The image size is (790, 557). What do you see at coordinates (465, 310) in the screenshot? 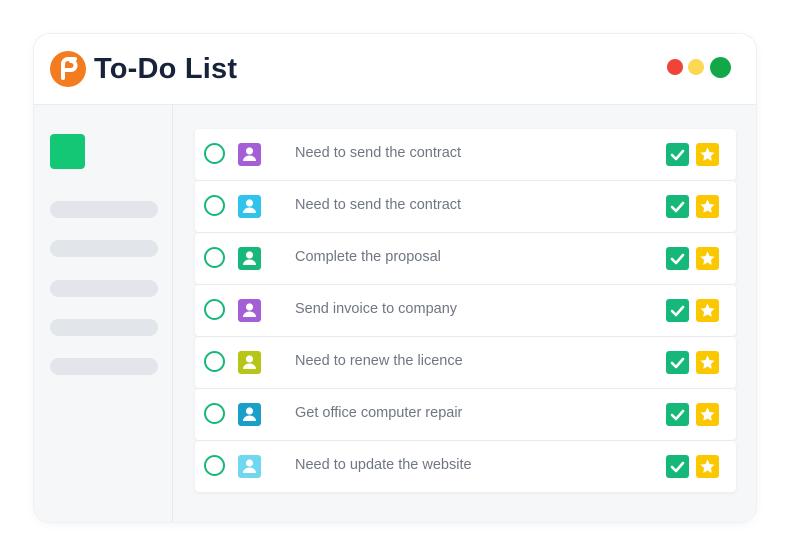
I see `task-row: Send invoice to company` at bounding box center [465, 310].